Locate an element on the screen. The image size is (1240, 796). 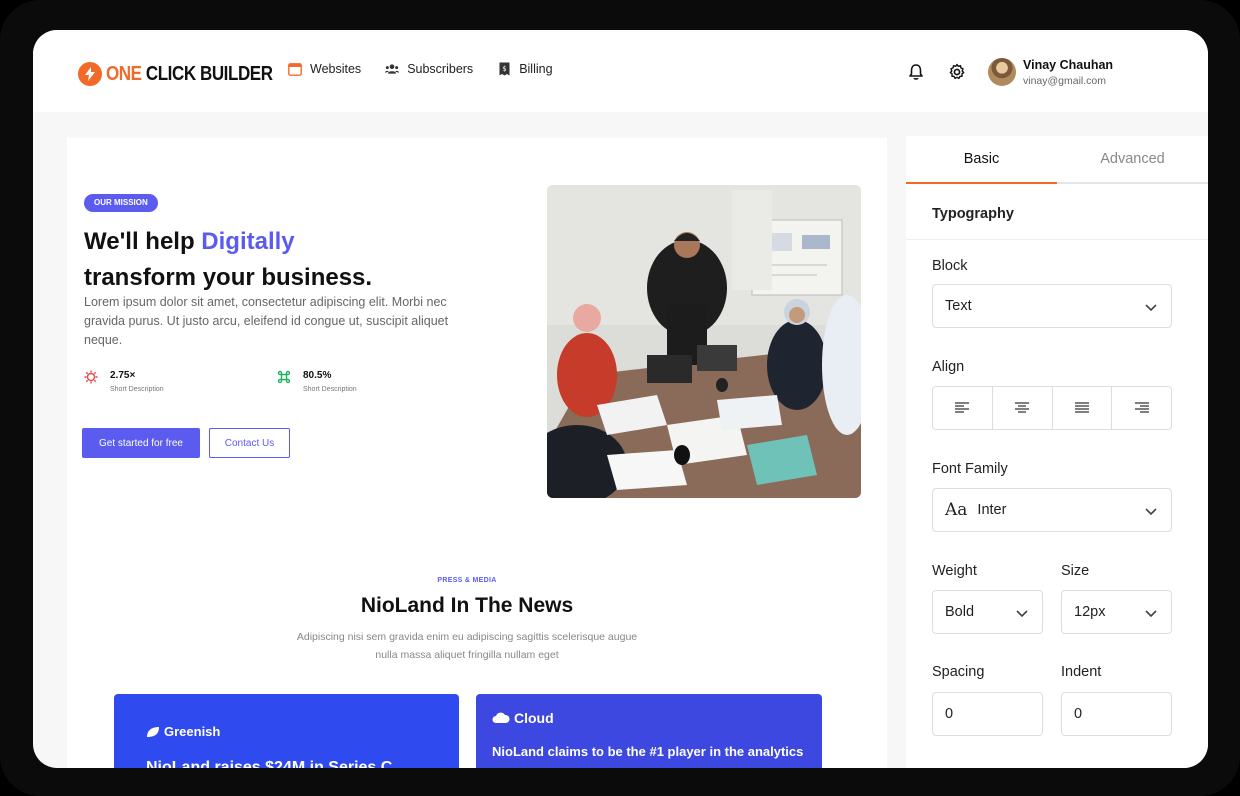
nav-websites-label: Websites is located at coordinates (336, 69).